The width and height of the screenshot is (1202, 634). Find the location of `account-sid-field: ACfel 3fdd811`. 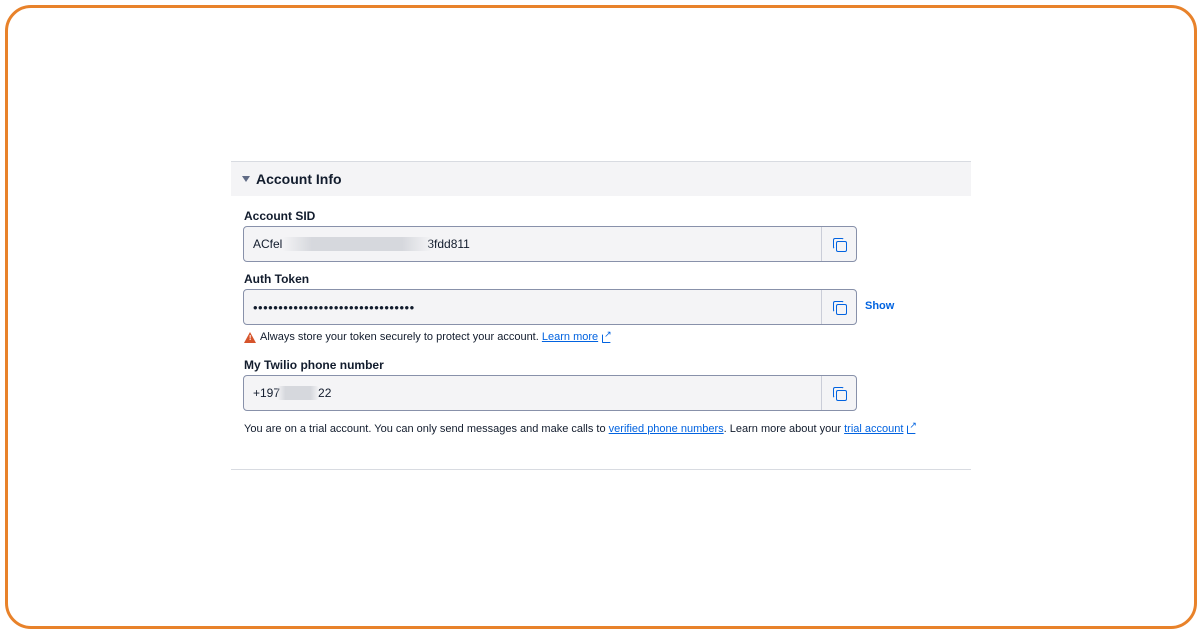

account-sid-field: ACfel 3fdd811 is located at coordinates (550, 244).